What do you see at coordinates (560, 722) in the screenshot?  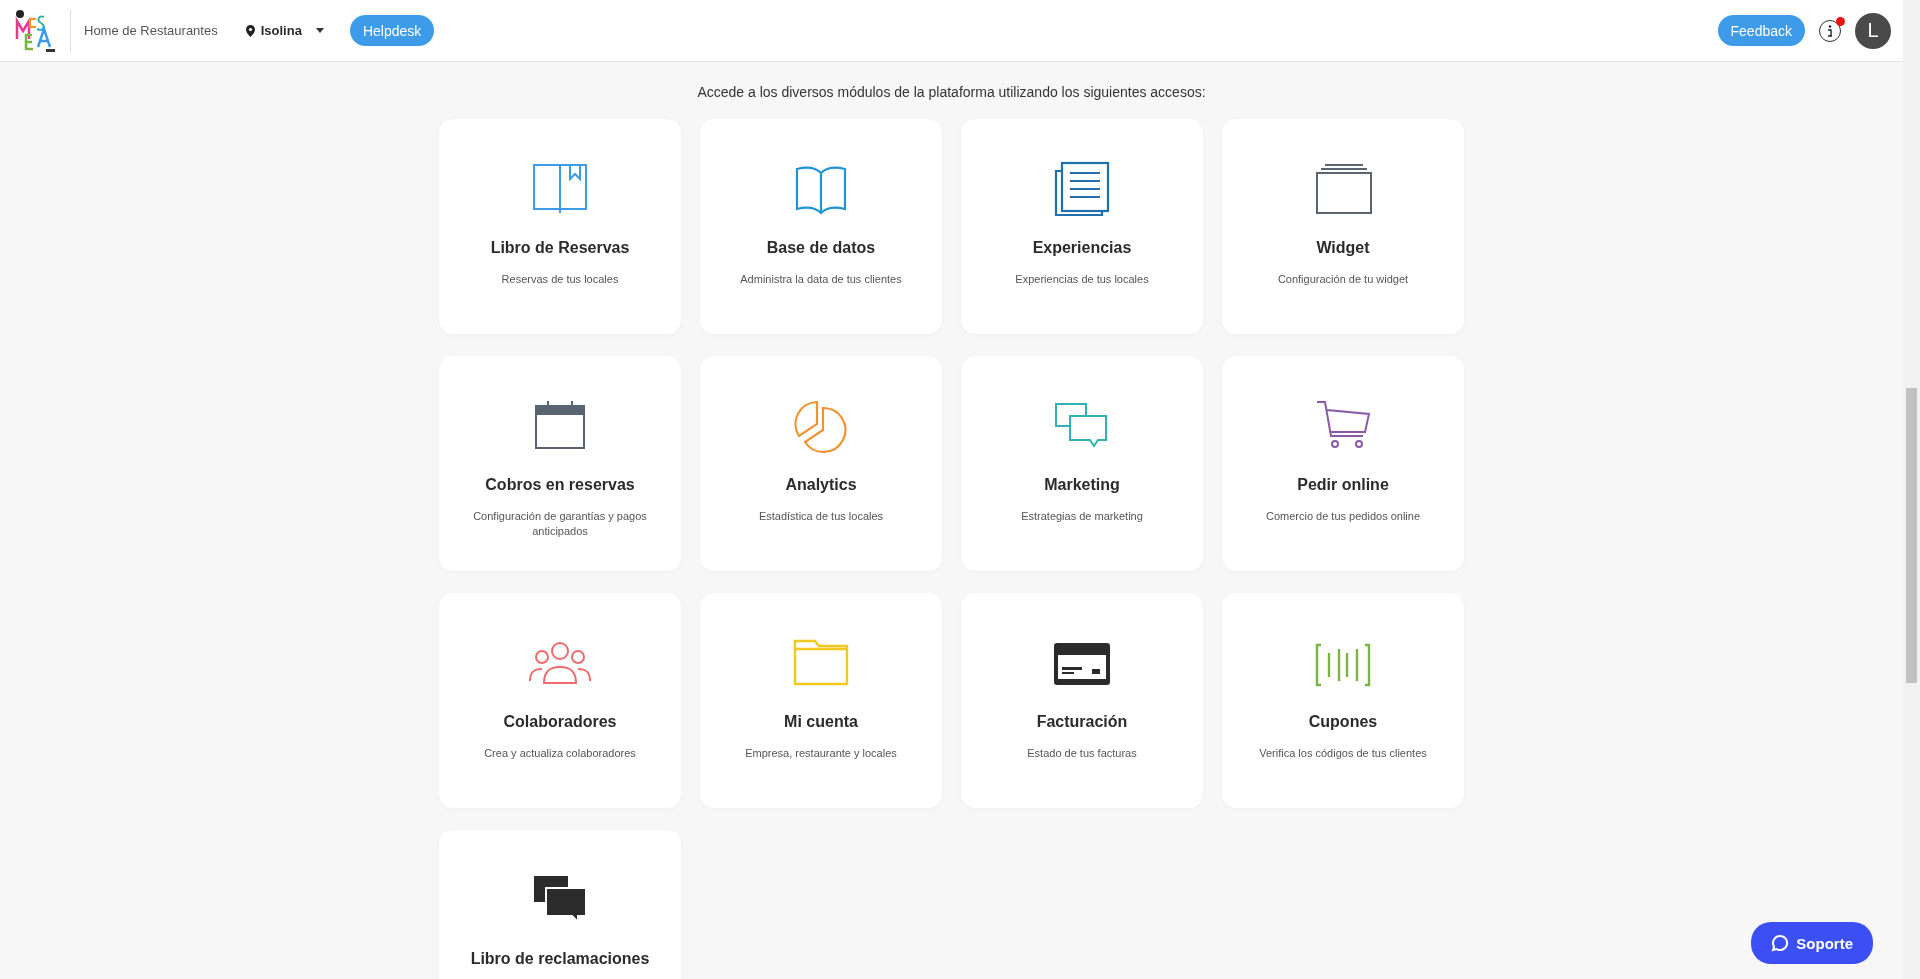 I see `module-title: Colaboradores` at bounding box center [560, 722].